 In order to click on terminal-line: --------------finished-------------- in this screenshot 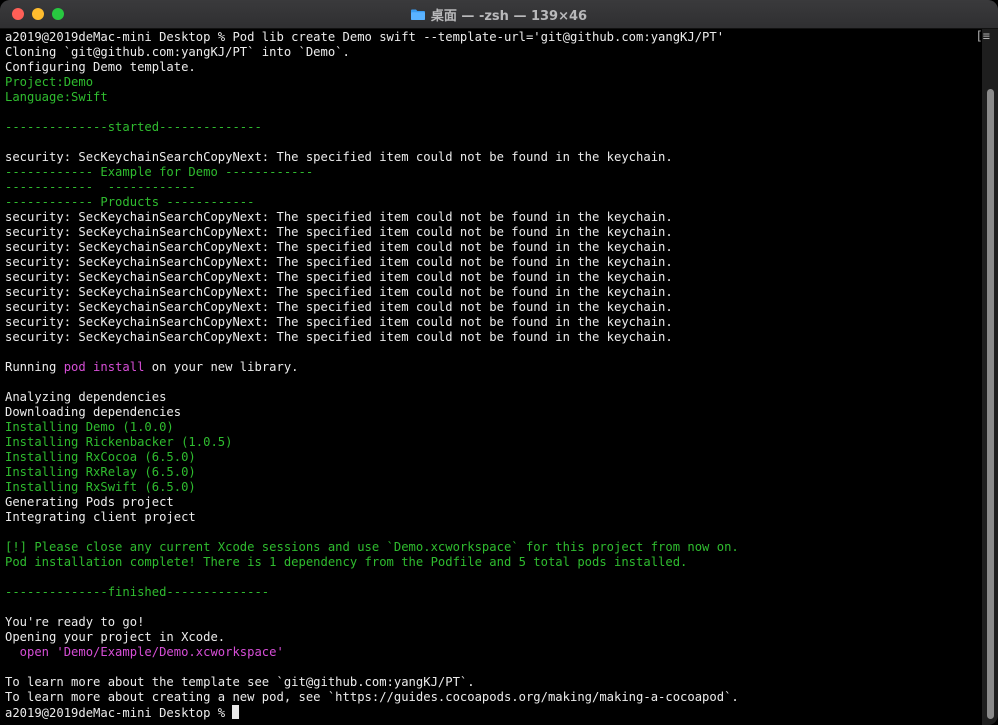, I will do `click(492, 592)`.